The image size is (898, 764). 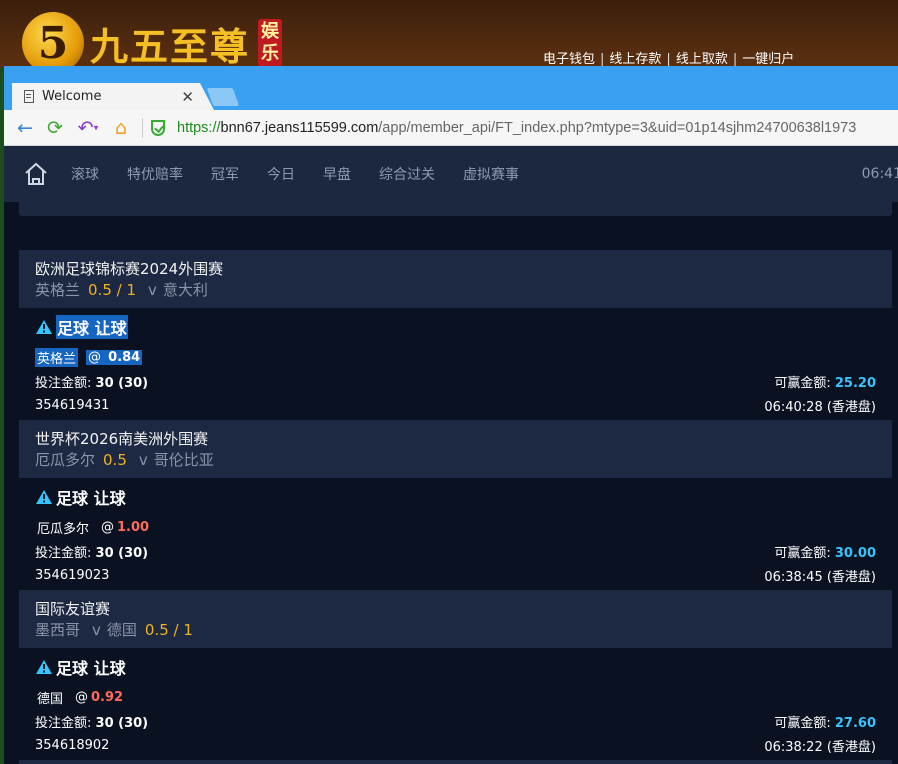 I want to click on bet-time: 06:38:22 (香港盘), so click(x=820, y=747).